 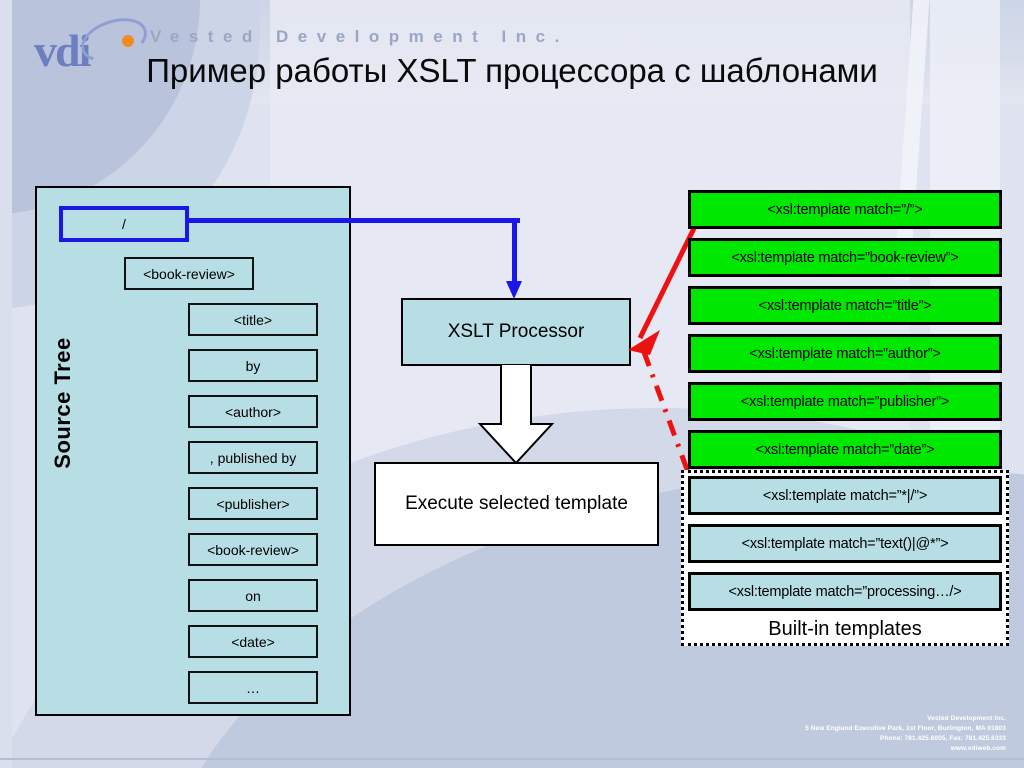 I want to click on tree-node-root: /, so click(x=124, y=224).